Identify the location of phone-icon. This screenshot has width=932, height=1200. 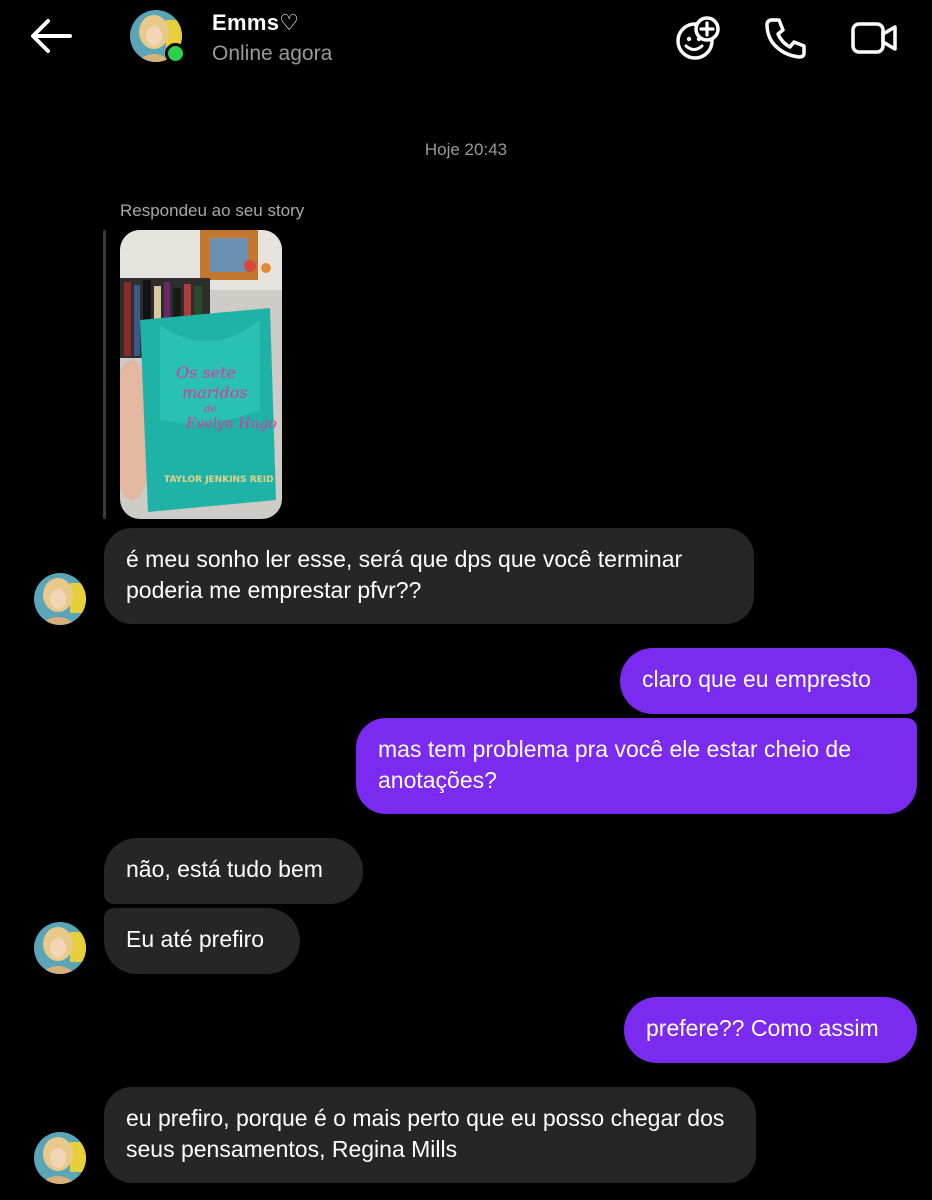
(786, 38).